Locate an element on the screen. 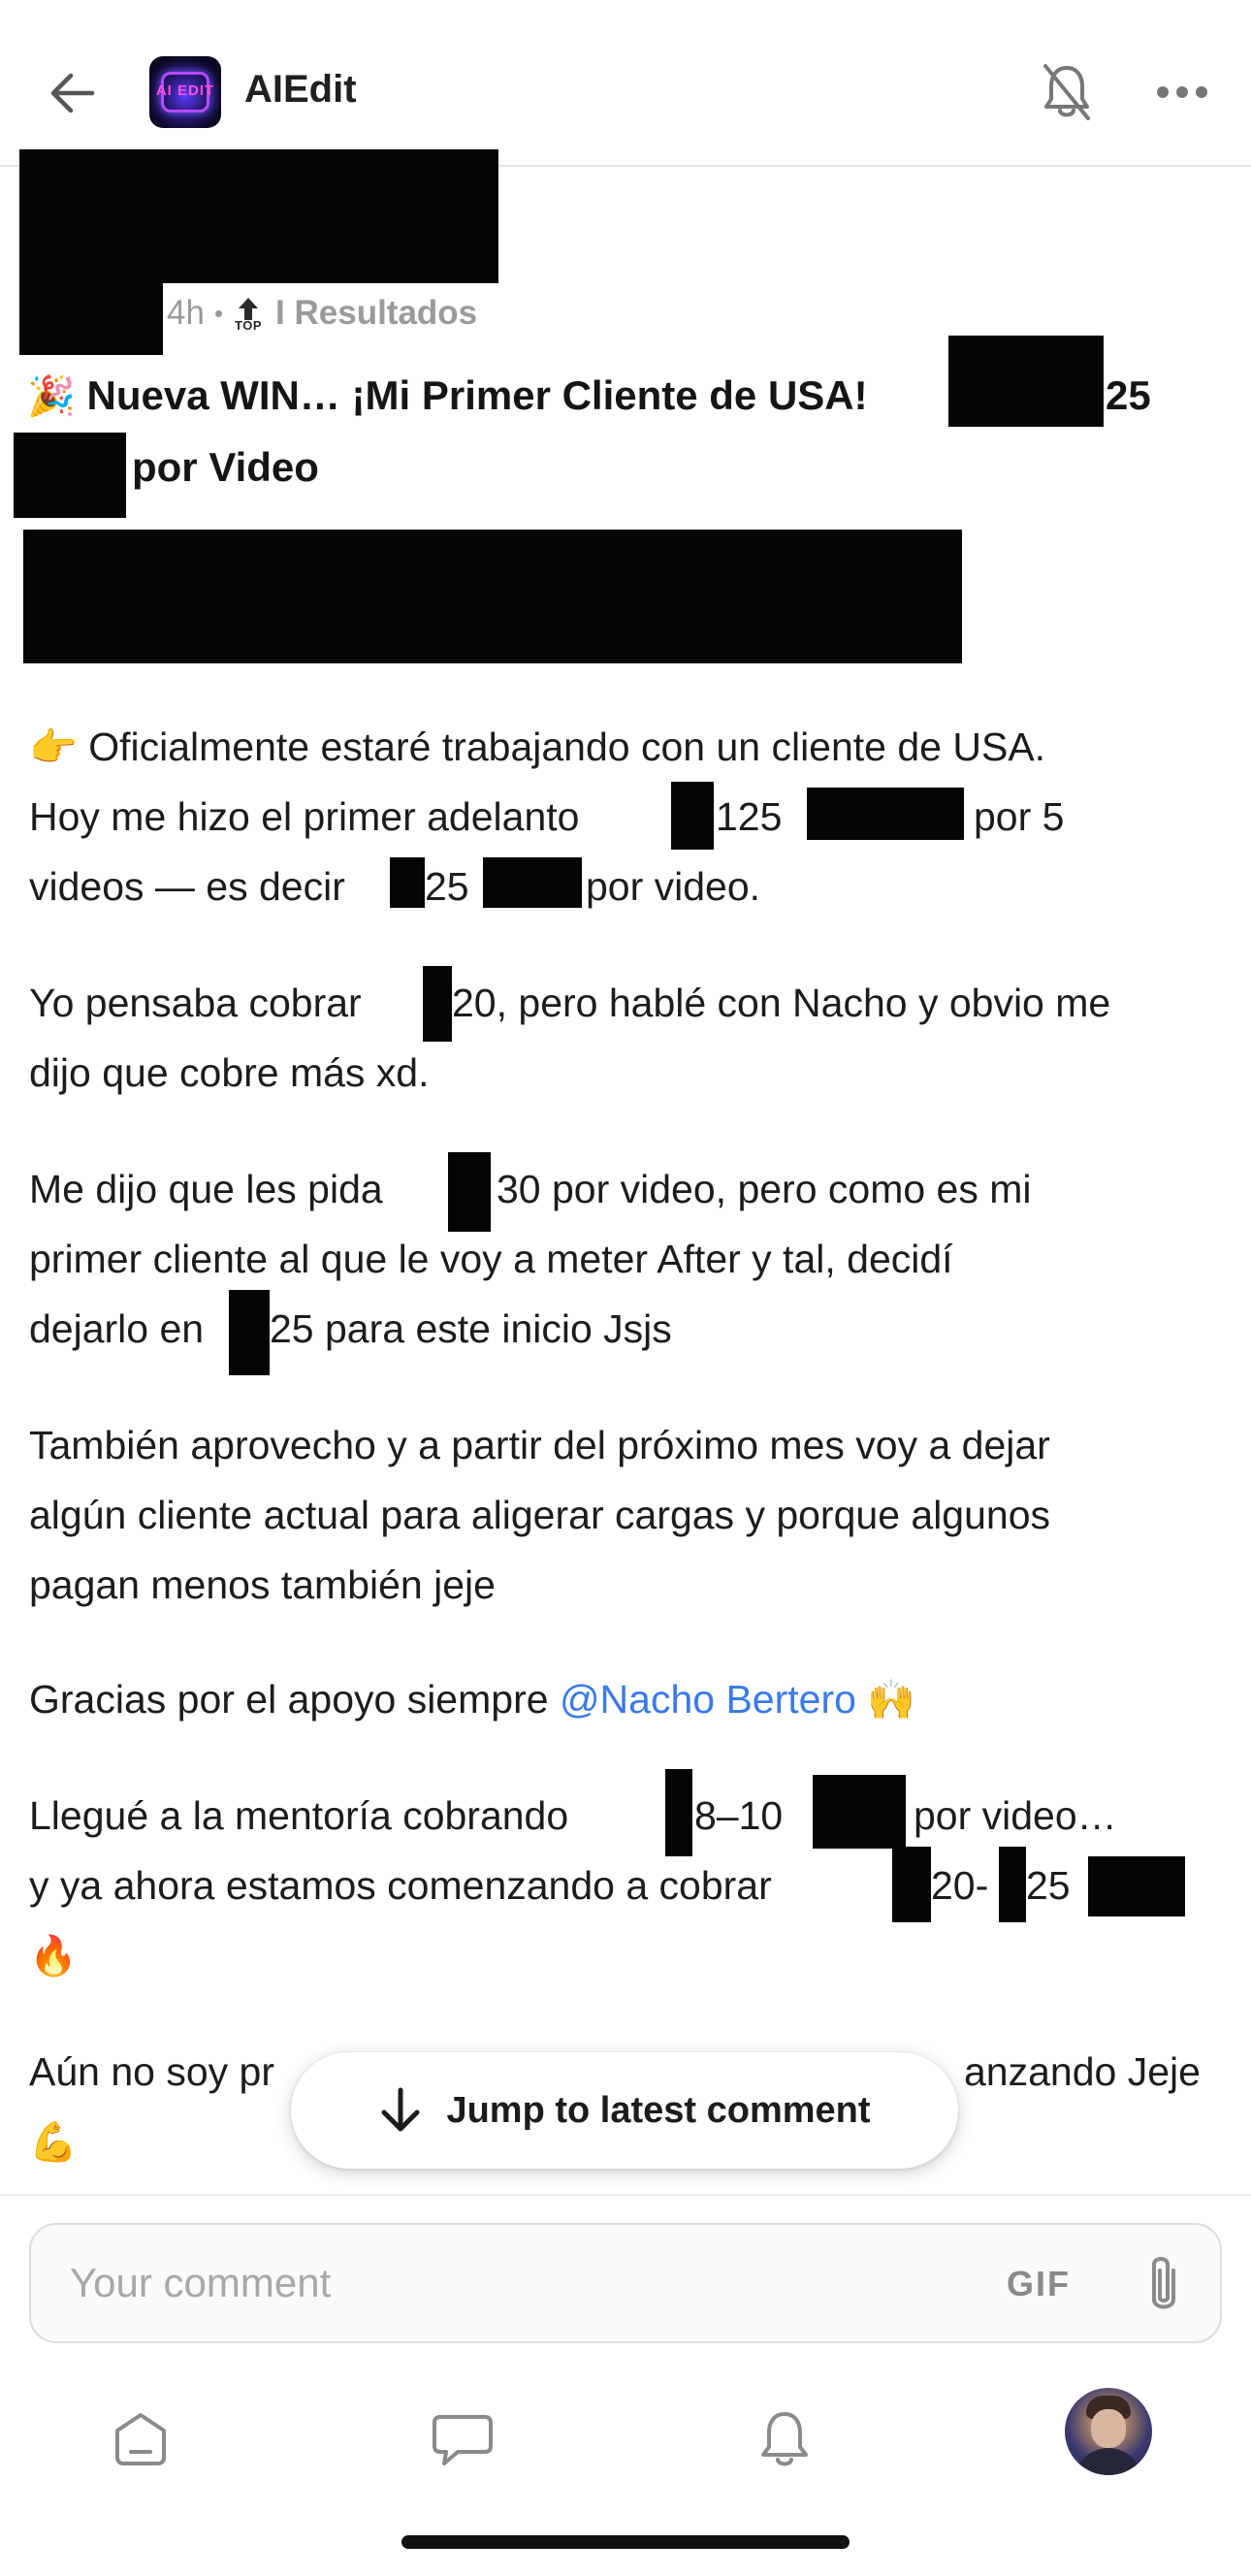  body-amount: 8–10 is located at coordinates (739, 1815).